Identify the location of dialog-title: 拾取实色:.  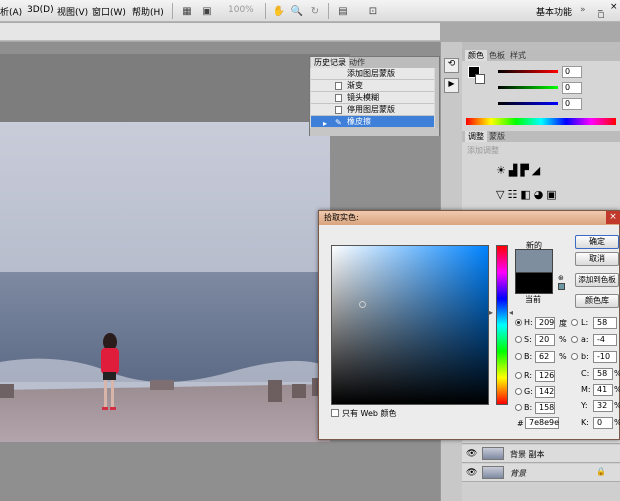
(341, 217).